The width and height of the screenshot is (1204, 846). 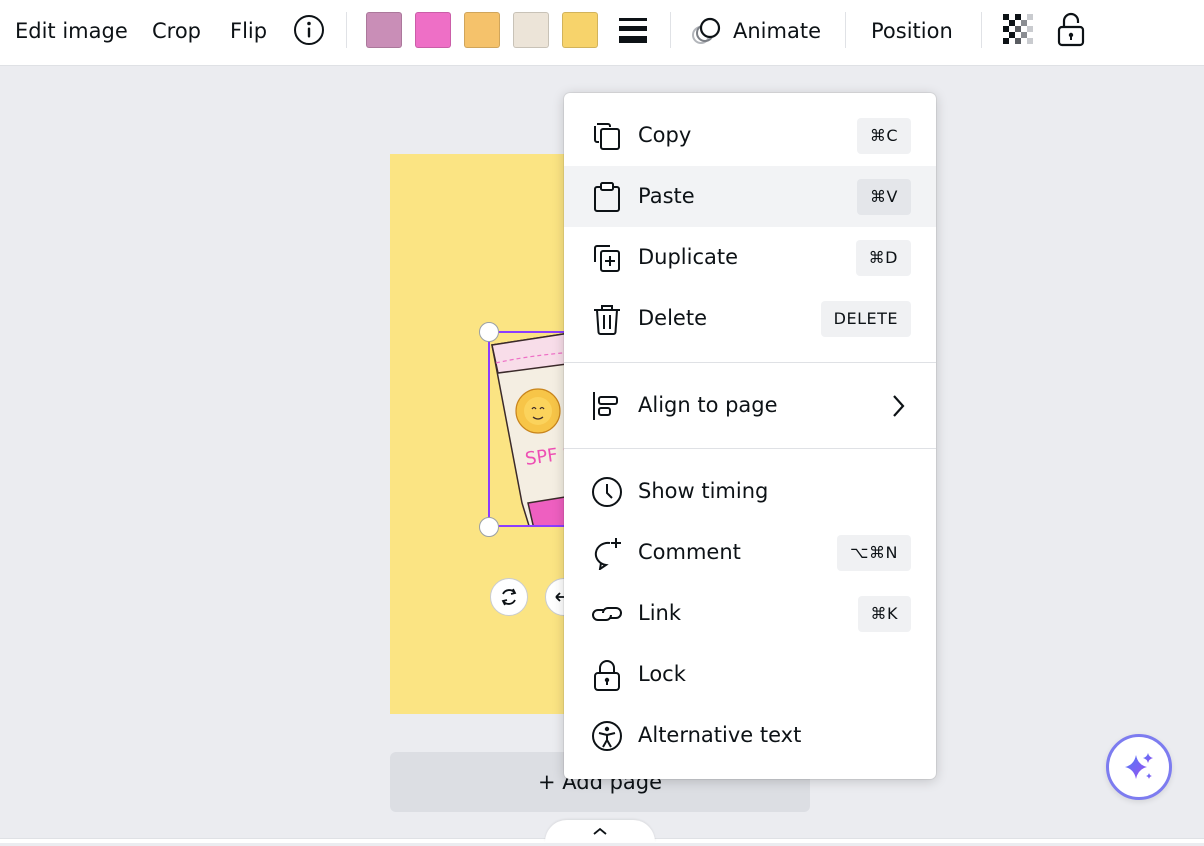 What do you see at coordinates (71, 31) in the screenshot?
I see `edit-image-button: Edit image` at bounding box center [71, 31].